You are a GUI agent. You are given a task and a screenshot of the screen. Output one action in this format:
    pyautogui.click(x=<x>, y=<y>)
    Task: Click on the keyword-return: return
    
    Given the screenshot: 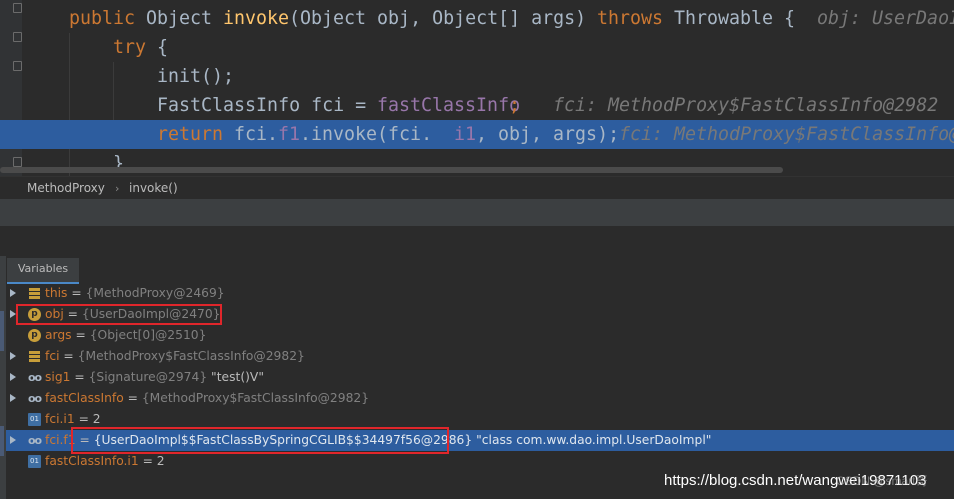 What is the action you would take?
    pyautogui.click(x=190, y=134)
    